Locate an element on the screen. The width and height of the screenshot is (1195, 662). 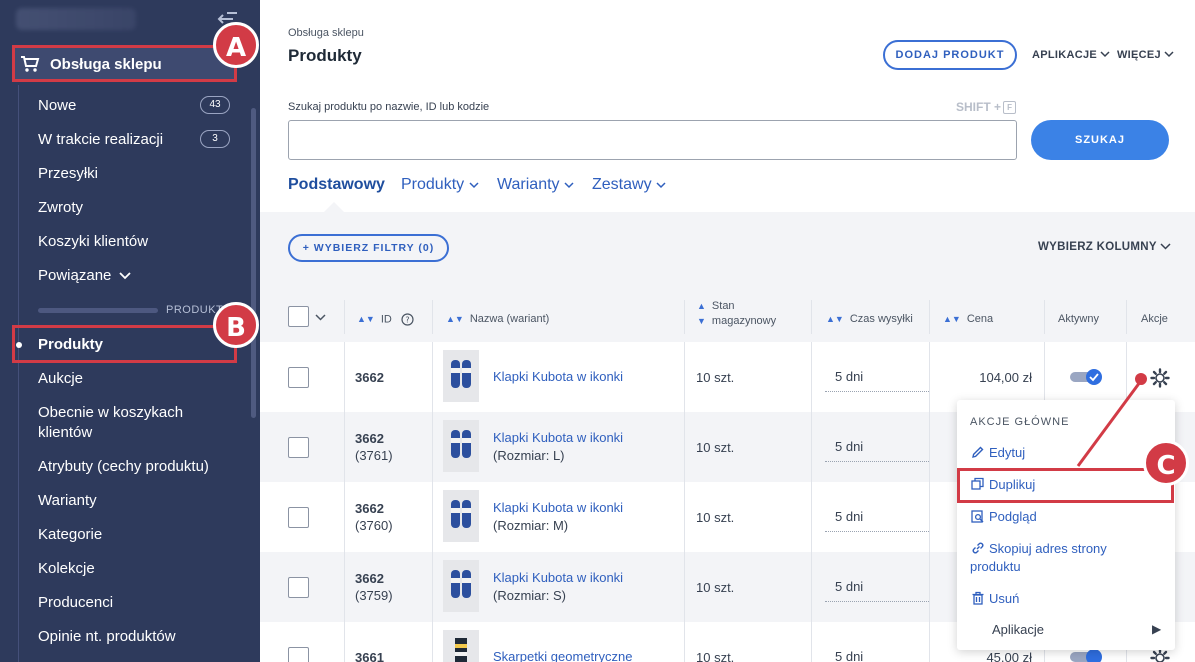
price-value: 45,00 zł is located at coordinates (1009, 656).